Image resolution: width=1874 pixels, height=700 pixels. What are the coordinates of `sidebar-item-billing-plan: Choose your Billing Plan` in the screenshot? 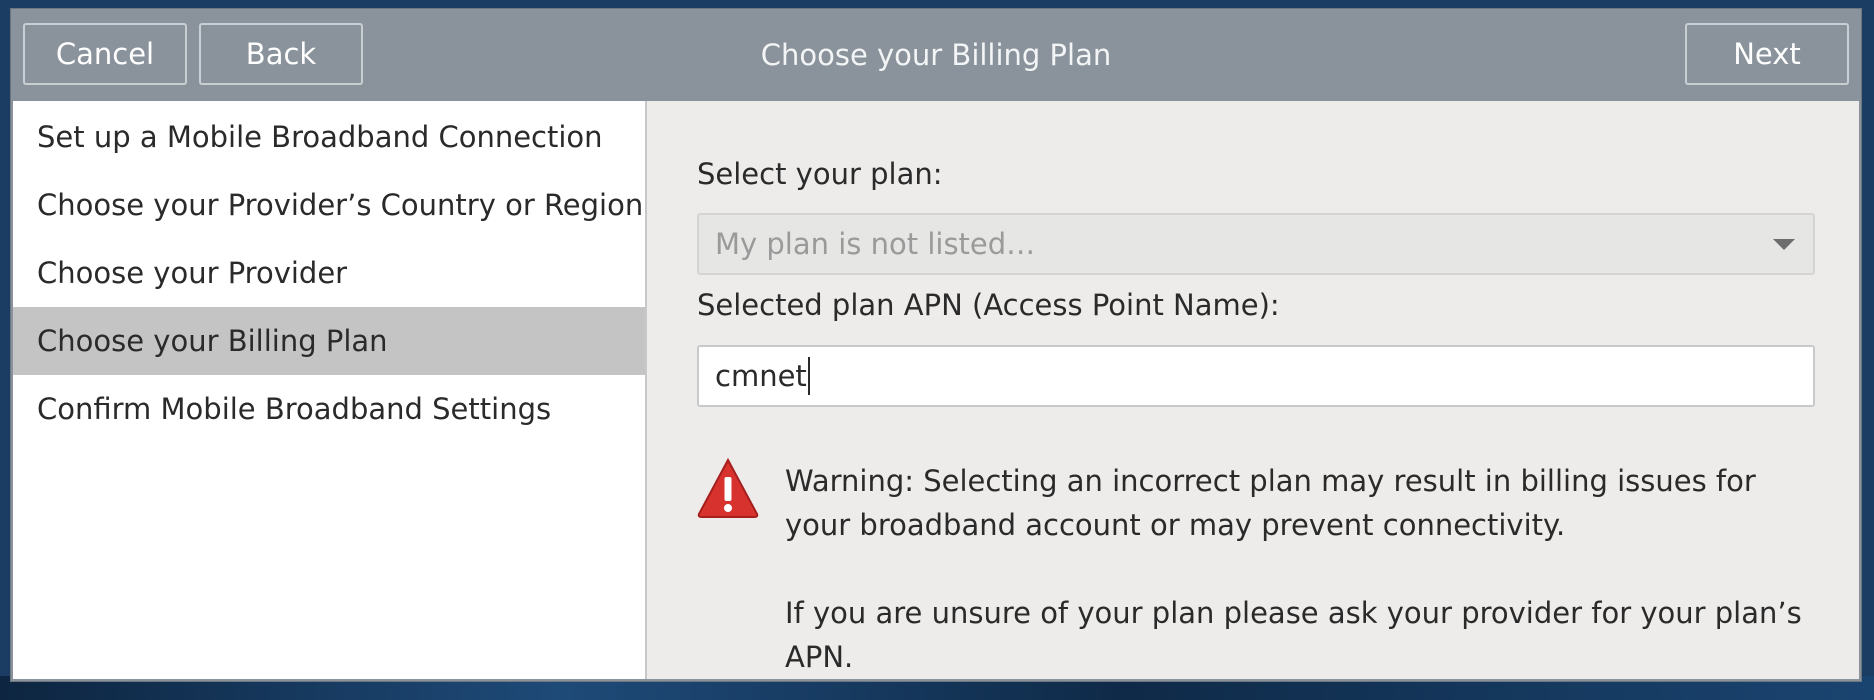 It's located at (329, 341).